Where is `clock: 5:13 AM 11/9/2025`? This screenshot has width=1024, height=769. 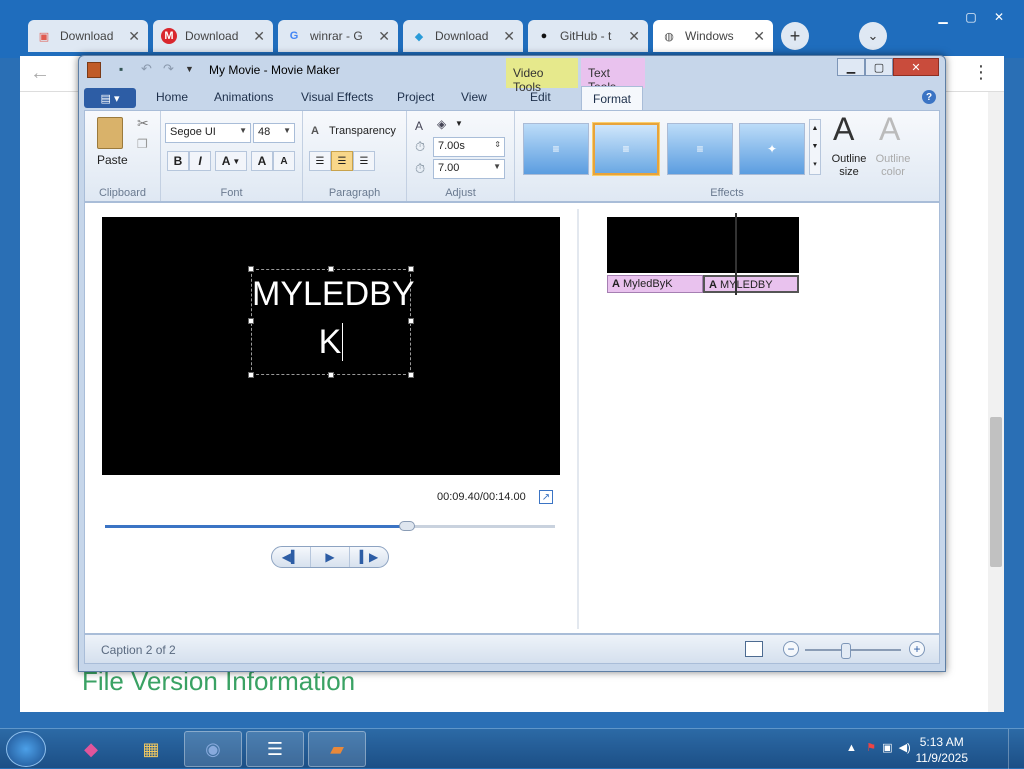
clock: 5:13 AM 11/9/2025 is located at coordinates (942, 750).